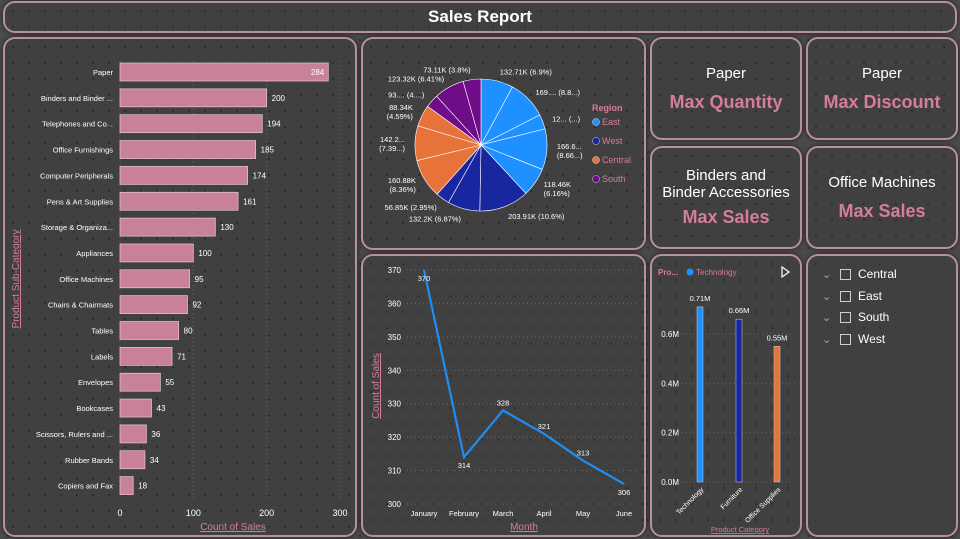 This screenshot has width=960, height=539. What do you see at coordinates (447, 70) in the screenshot?
I see `slice-label: 73.11K (3.8%)` at bounding box center [447, 70].